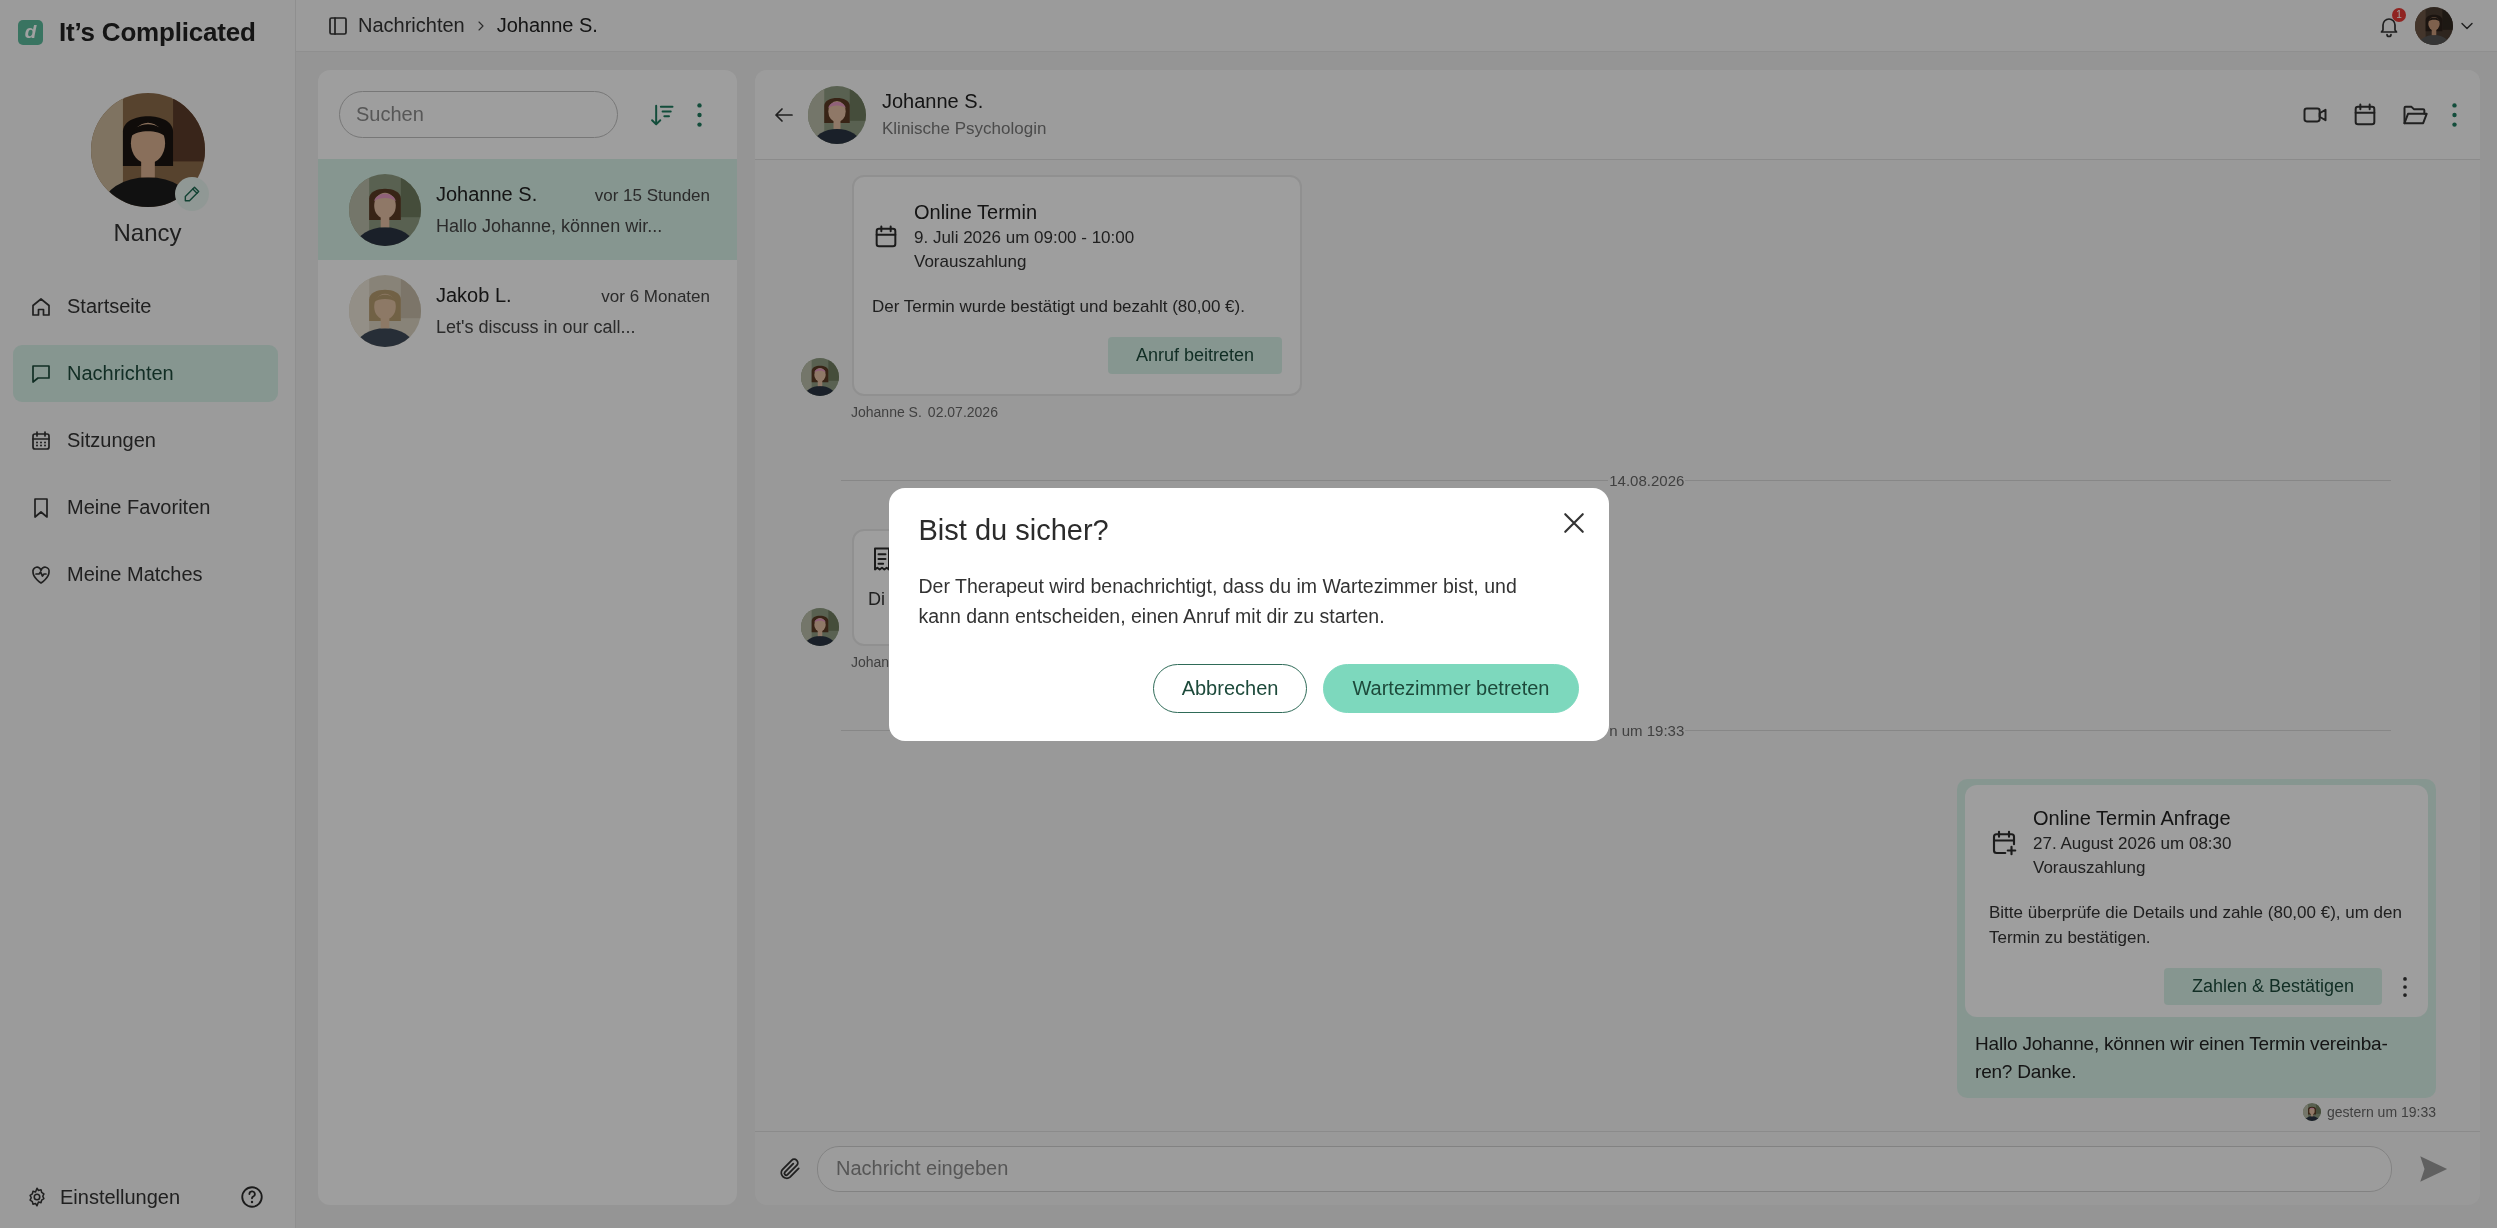 The height and width of the screenshot is (1228, 2497). What do you see at coordinates (976, 212) in the screenshot?
I see `card-title: Online Termin` at bounding box center [976, 212].